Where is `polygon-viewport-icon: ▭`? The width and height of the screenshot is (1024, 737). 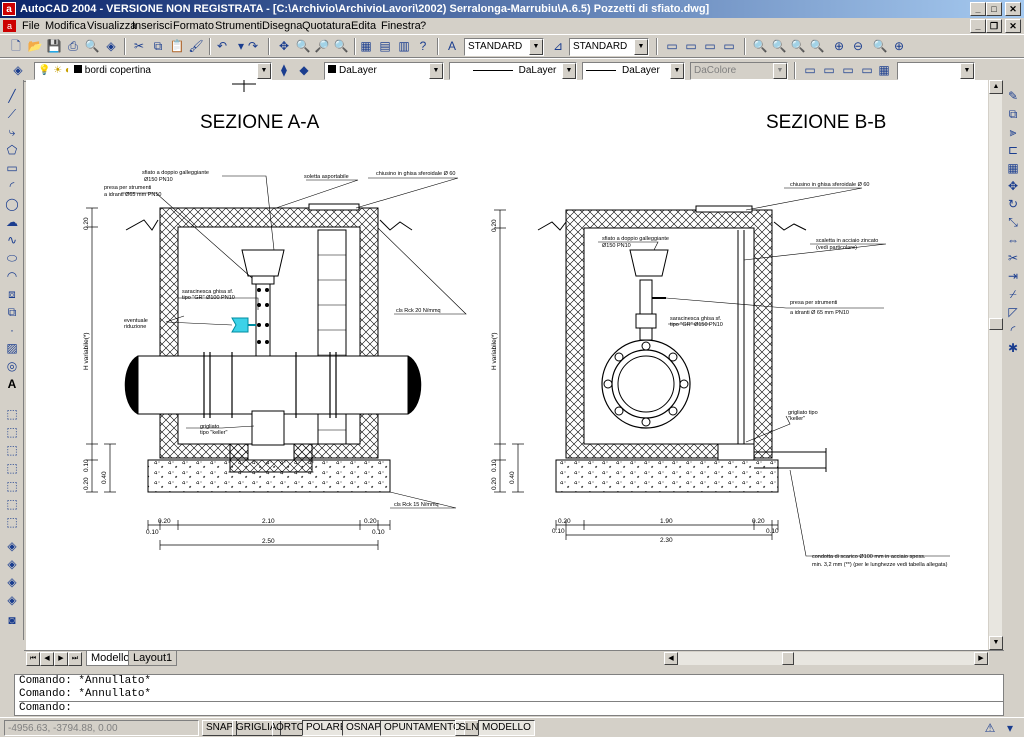 polygon-viewport-icon: ▭ is located at coordinates (710, 46).